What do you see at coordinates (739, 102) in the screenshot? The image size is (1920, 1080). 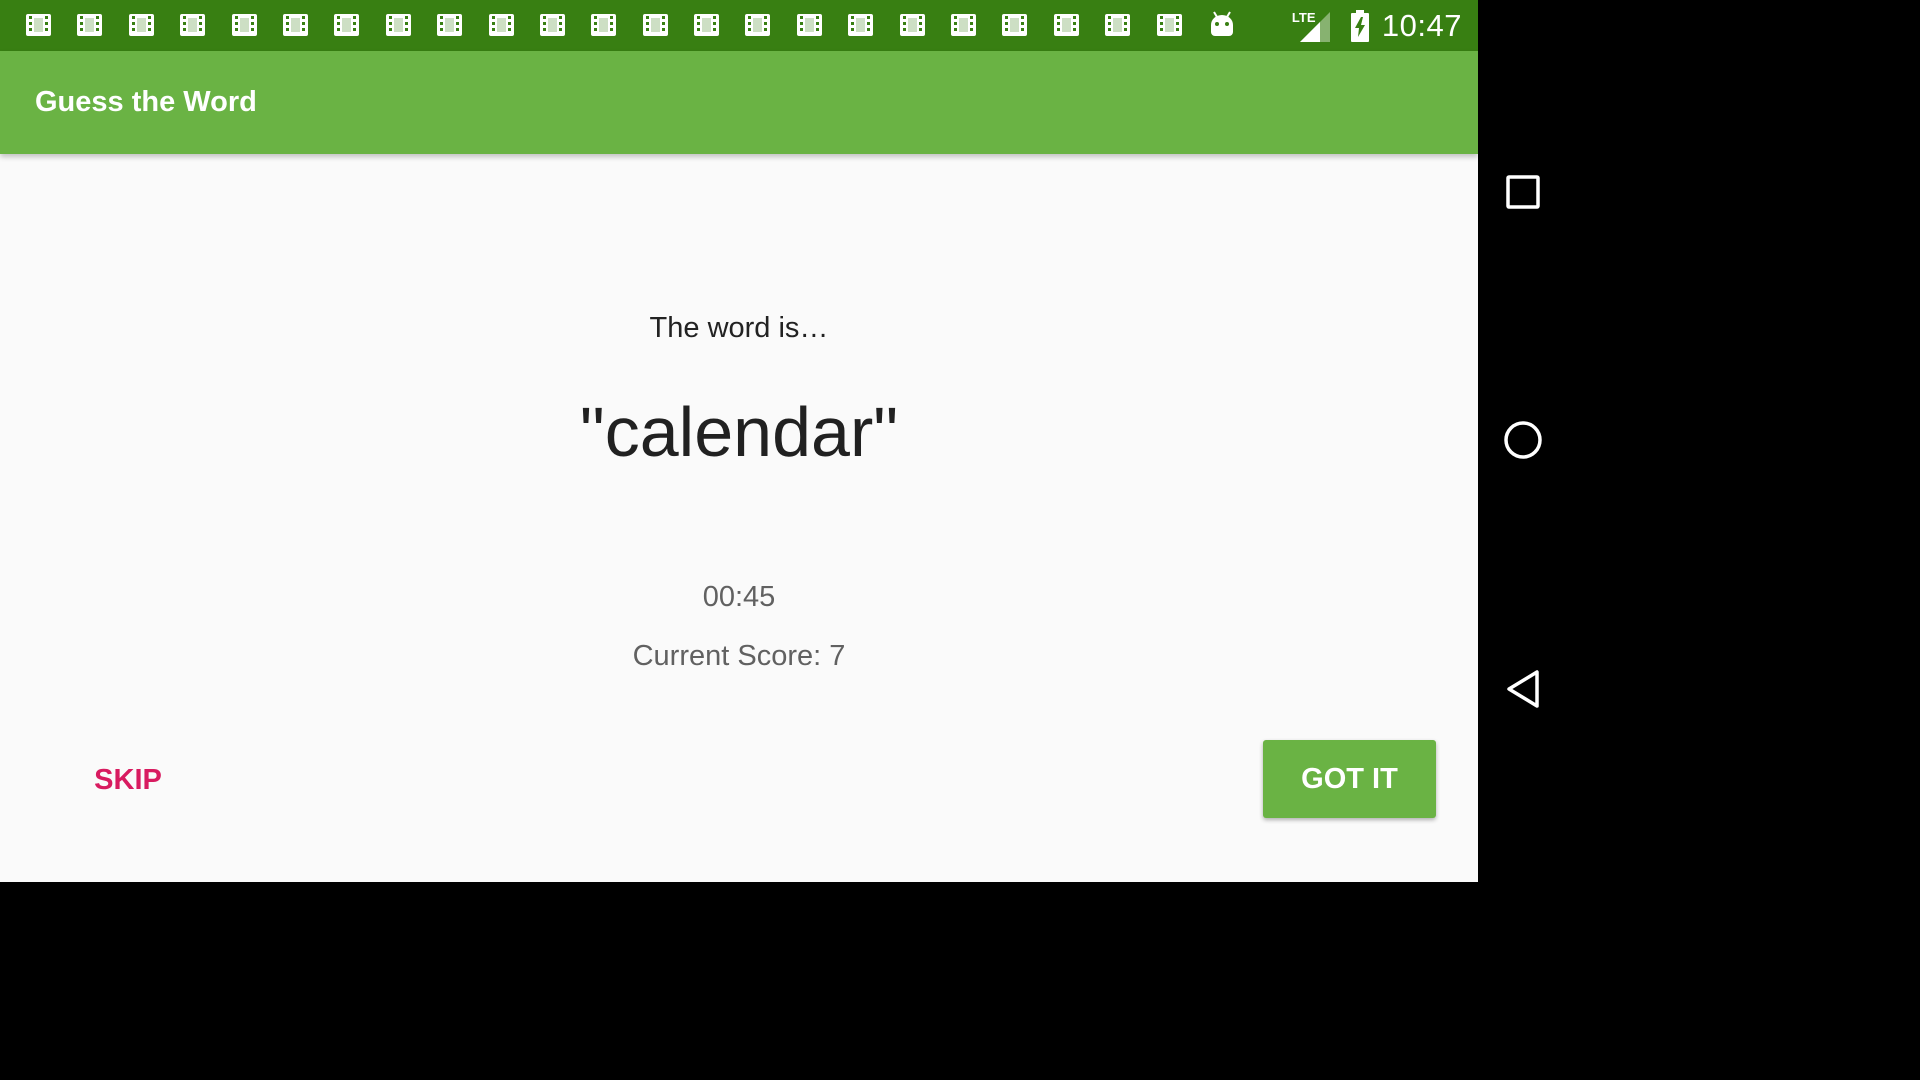 I see `app-bar: Guess the Word` at bounding box center [739, 102].